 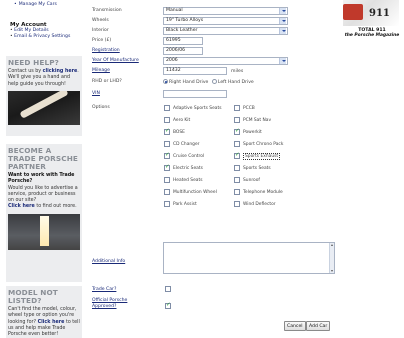 I want to click on official-approved-label: Official Porsche Approved?, so click(x=116, y=303).